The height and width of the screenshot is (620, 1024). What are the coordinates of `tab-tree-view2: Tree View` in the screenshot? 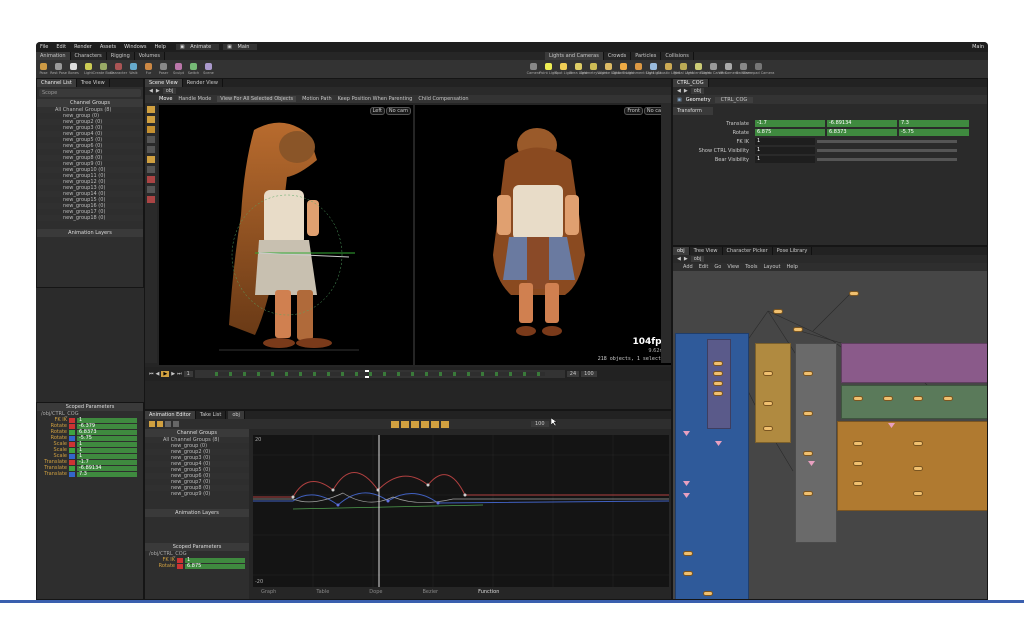 It's located at (706, 251).